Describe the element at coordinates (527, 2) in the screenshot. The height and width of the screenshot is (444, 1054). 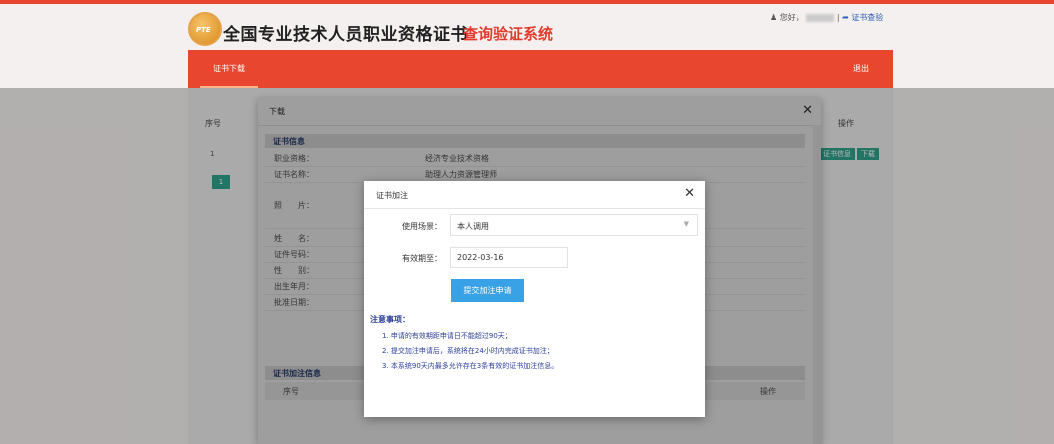
I see `top-accent-bar` at that location.